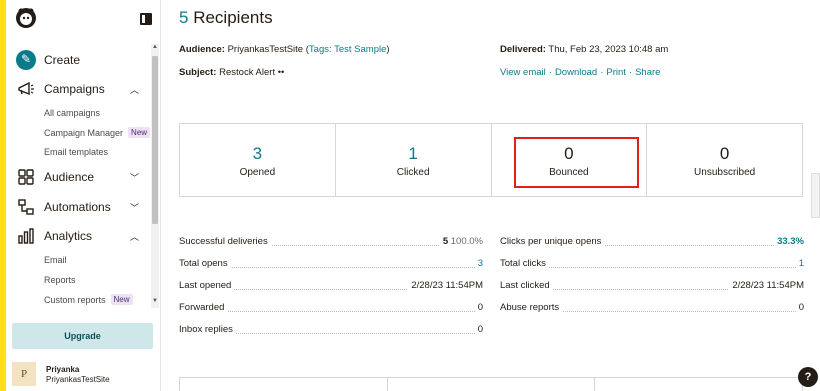 The height and width of the screenshot is (391, 820). I want to click on table-row: Total opens 3, so click(331, 263).